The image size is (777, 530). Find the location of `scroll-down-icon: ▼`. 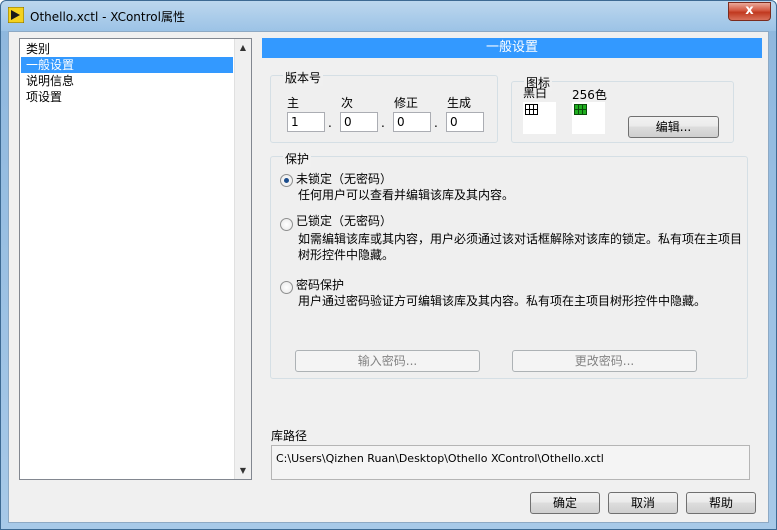

scroll-down-icon: ▼ is located at coordinates (243, 470).